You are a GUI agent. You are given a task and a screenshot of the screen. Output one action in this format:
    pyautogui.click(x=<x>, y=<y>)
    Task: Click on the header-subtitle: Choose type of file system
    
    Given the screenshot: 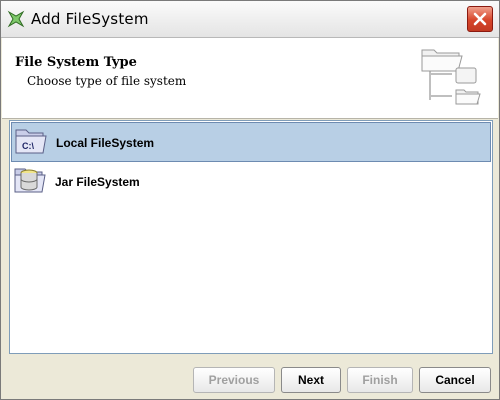 What is the action you would take?
    pyautogui.click(x=107, y=81)
    